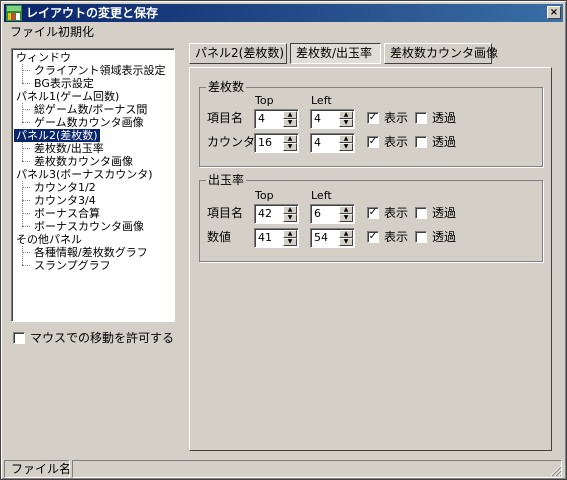  I want to click on tree-node-group: パネル1(ゲーム回数), so click(67, 96).